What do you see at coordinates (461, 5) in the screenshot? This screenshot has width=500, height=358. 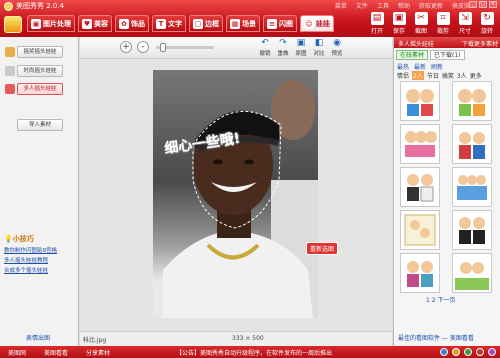 I see `menu-item-skin: 换皮肤` at bounding box center [461, 5].